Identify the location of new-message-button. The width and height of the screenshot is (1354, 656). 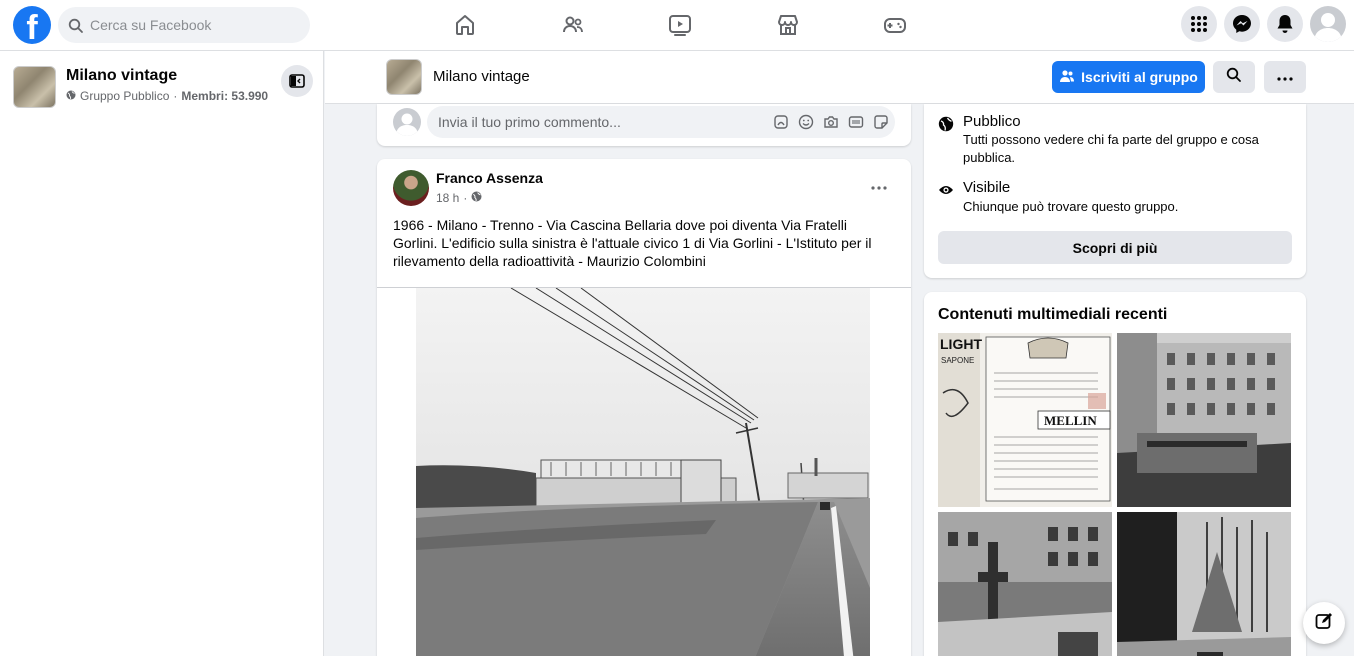
(1324, 623).